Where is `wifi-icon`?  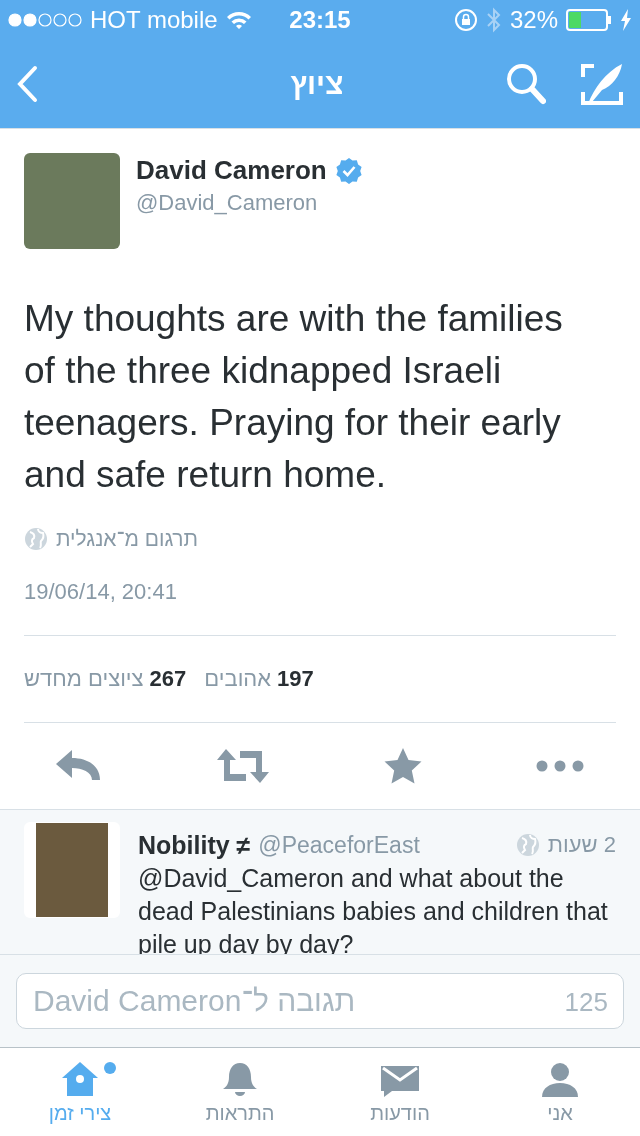
wifi-icon is located at coordinates (238, 20).